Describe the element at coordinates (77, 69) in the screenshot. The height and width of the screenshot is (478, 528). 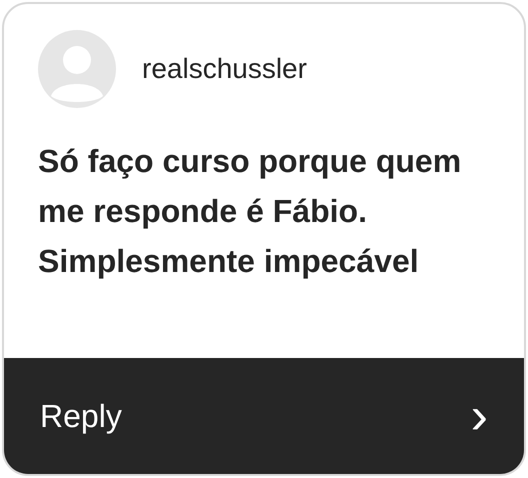
I see `avatar-icon` at that location.